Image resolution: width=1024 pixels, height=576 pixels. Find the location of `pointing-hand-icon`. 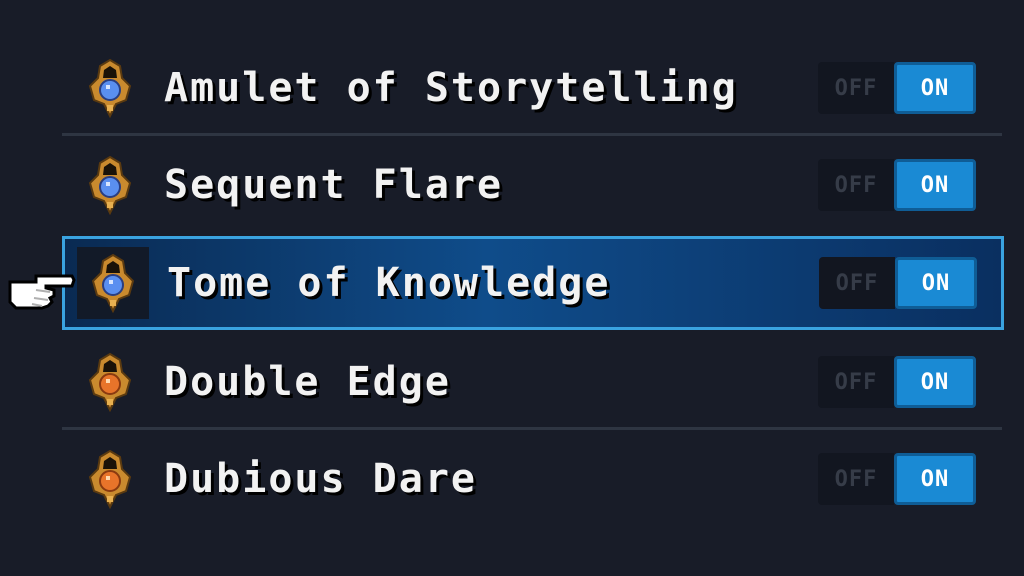

pointing-hand-icon is located at coordinates (41, 291).